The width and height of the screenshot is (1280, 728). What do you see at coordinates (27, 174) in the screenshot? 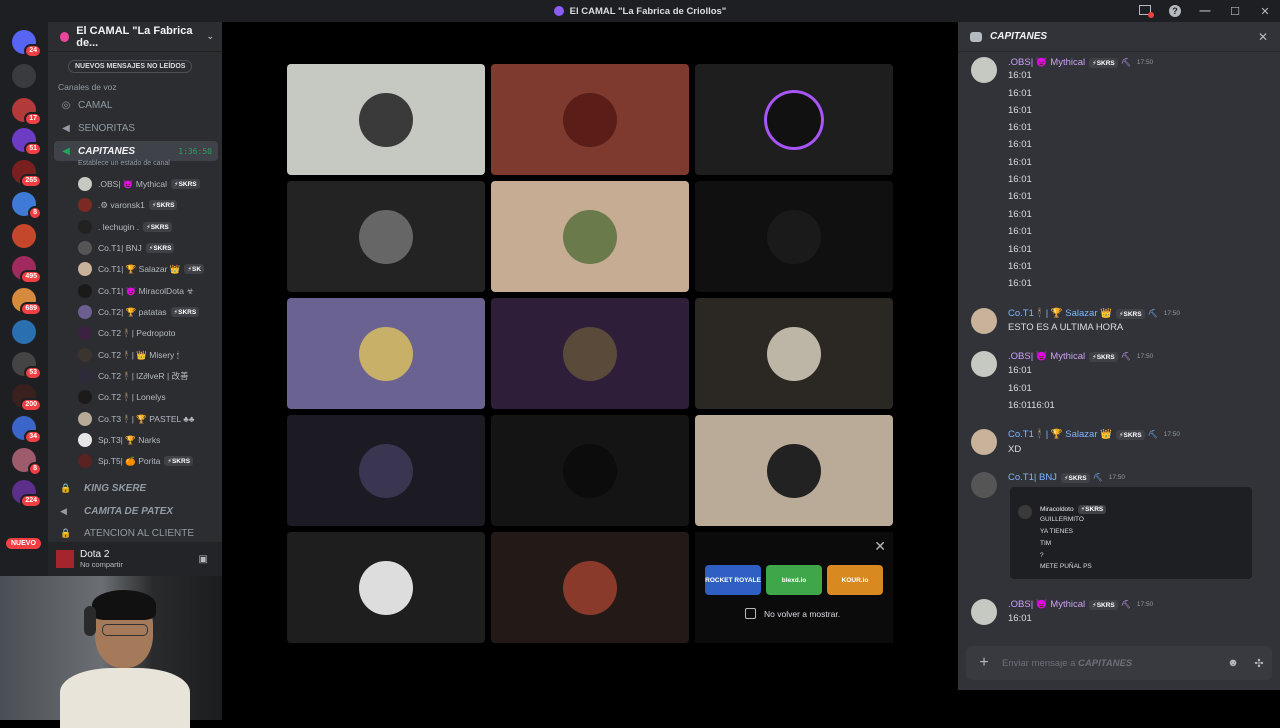
I see `server-icon: 265` at bounding box center [27, 174].